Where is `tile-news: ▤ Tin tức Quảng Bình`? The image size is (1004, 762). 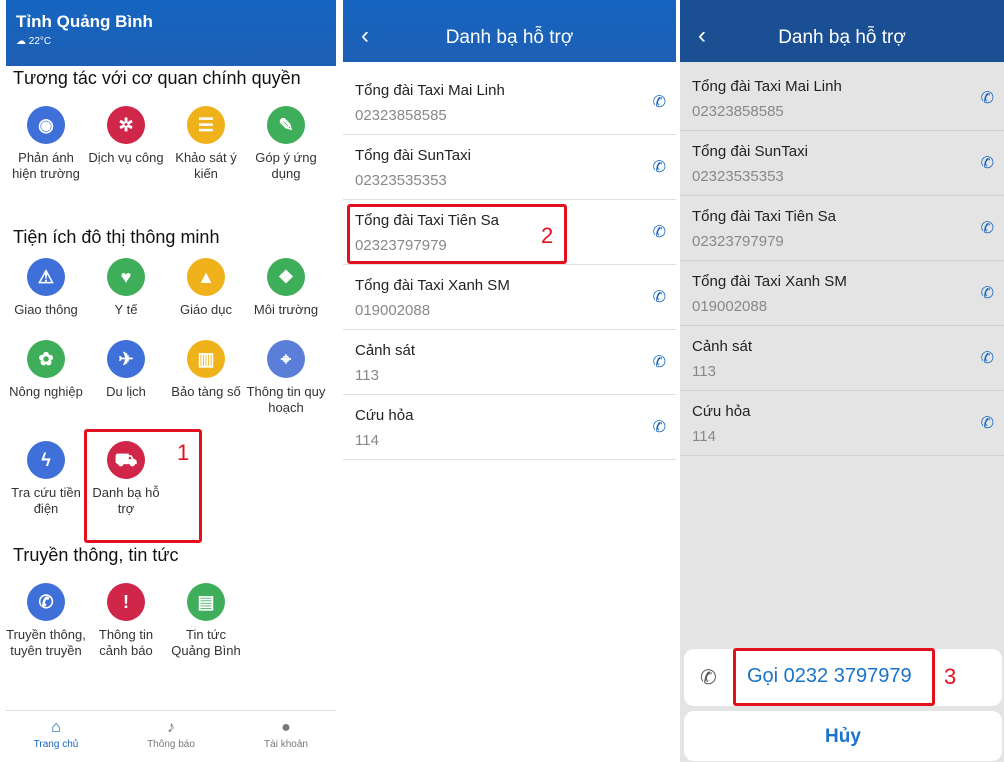 tile-news: ▤ Tin tức Quảng Bình is located at coordinates (206, 621).